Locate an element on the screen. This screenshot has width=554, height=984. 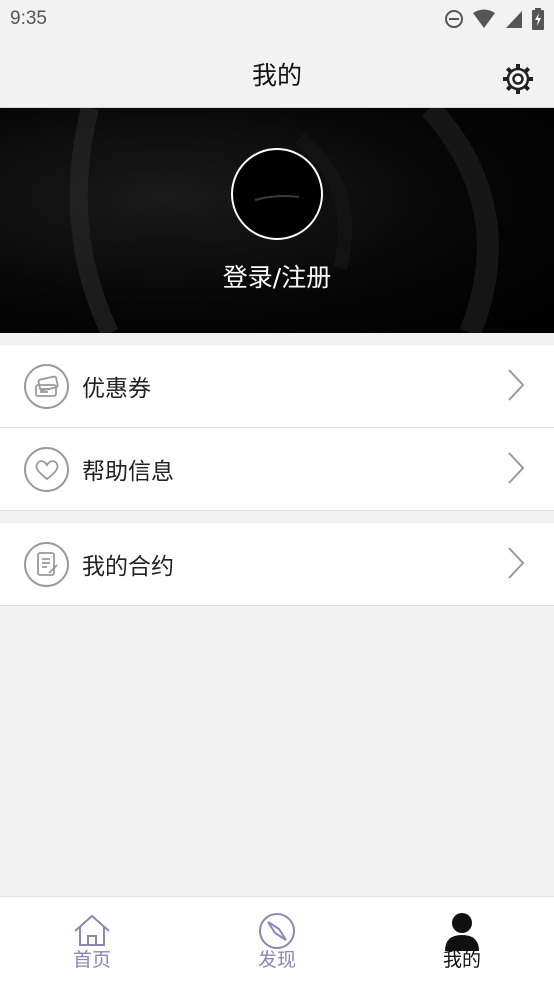
nav-label: 首页 is located at coordinates (91, 960).